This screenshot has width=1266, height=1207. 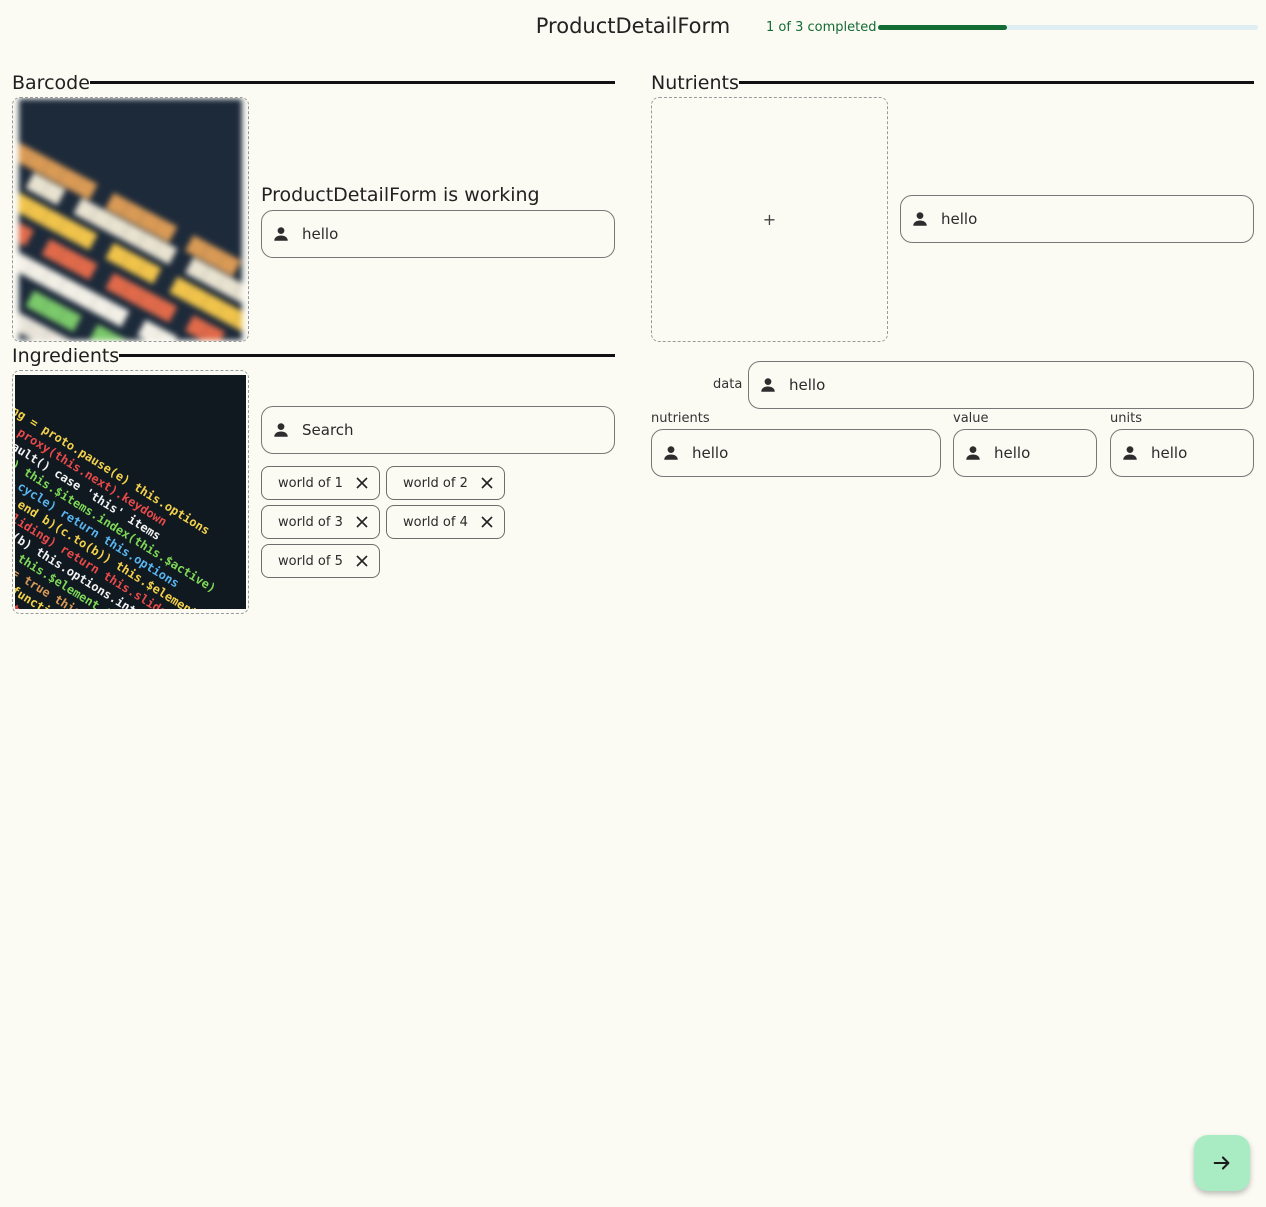 I want to click on nutrients-image-upload: +, so click(x=769, y=219).